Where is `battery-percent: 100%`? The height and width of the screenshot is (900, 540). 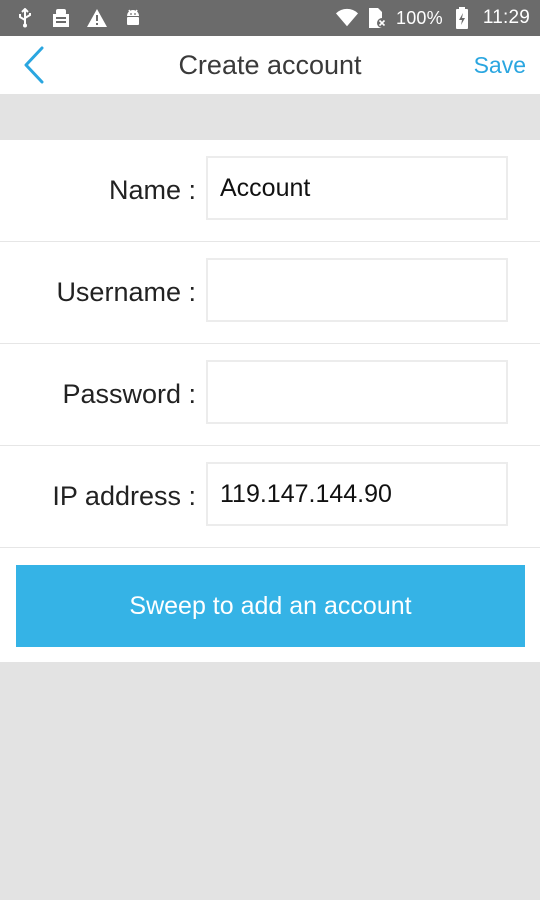 battery-percent: 100% is located at coordinates (419, 17).